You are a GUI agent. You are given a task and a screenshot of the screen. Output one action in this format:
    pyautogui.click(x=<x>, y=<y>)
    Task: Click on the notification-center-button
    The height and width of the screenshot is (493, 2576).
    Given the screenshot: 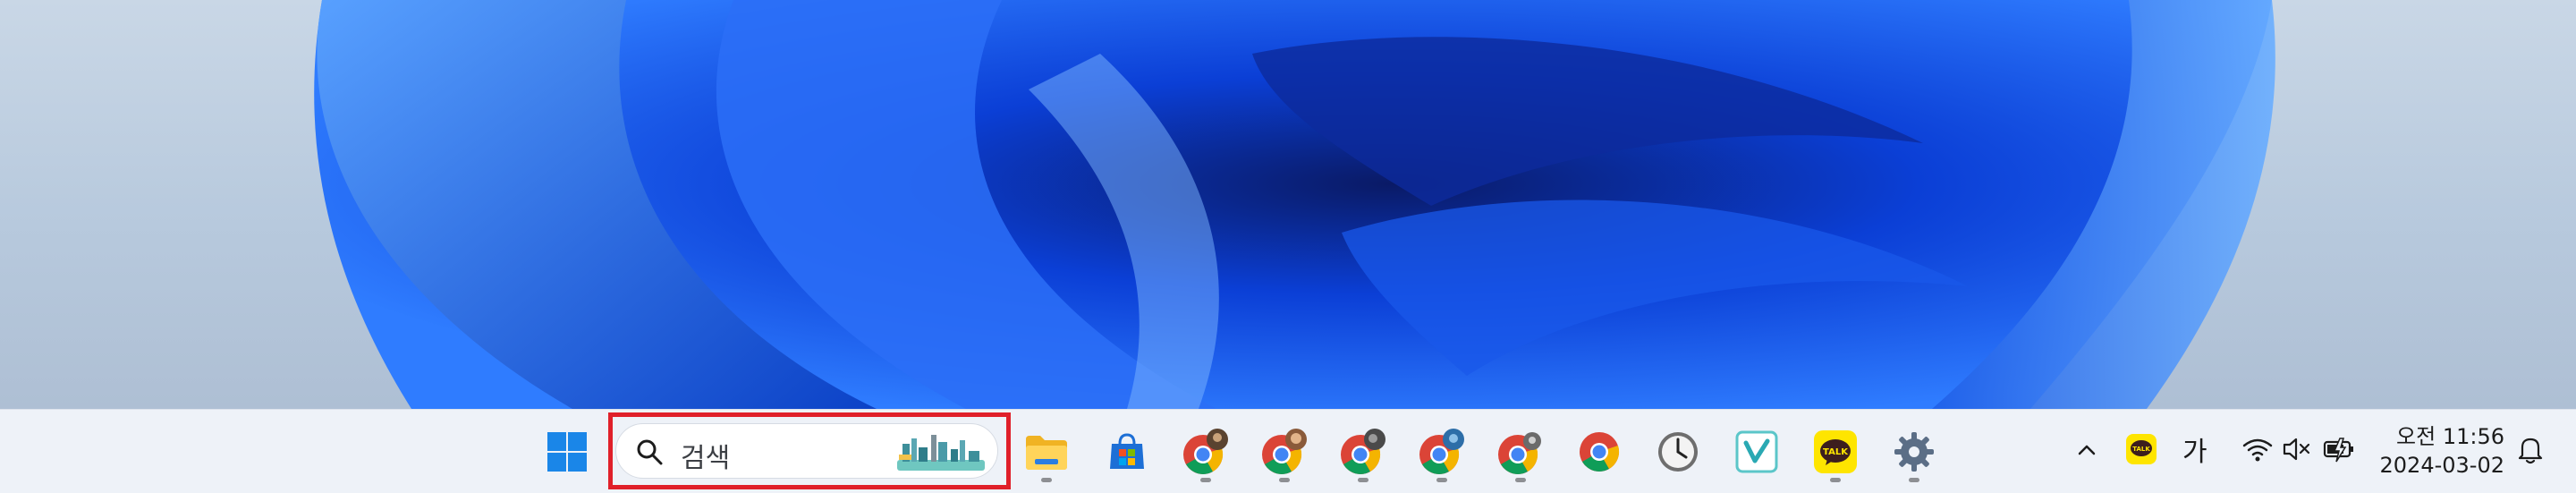 What is the action you would take?
    pyautogui.click(x=2530, y=450)
    